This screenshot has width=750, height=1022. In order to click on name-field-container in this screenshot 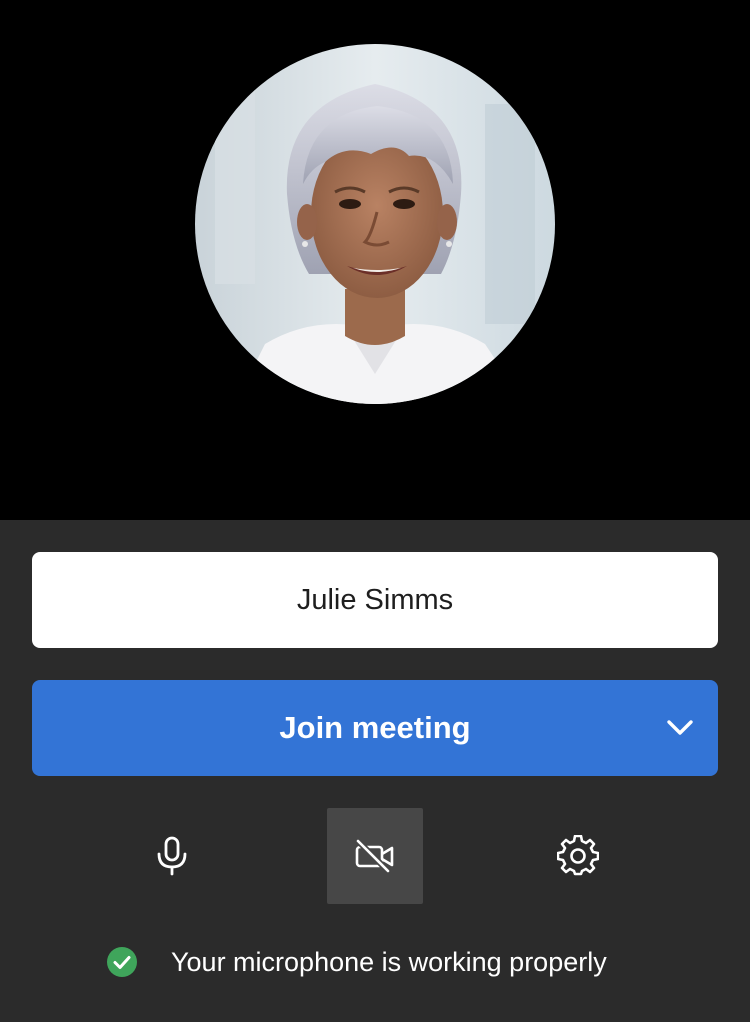, I will do `click(375, 600)`.